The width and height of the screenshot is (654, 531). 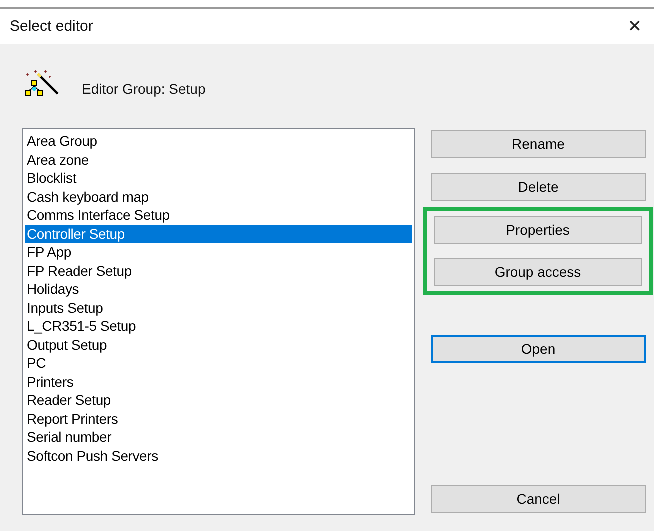 What do you see at coordinates (218, 215) in the screenshot?
I see `list-item: Comms Interface Setup` at bounding box center [218, 215].